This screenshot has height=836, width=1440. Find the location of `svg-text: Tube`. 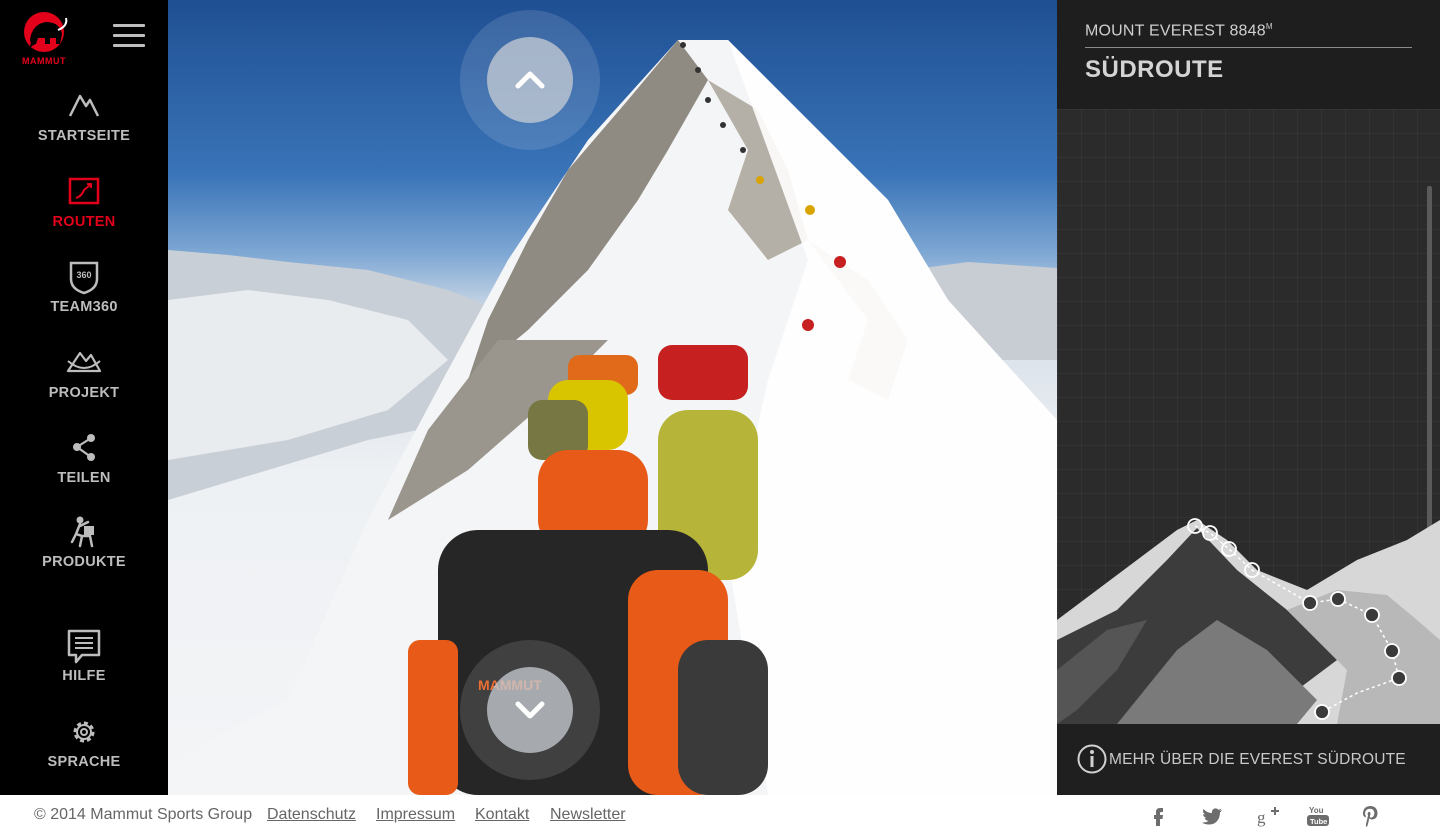

svg-text: Tube is located at coordinates (1318, 821).